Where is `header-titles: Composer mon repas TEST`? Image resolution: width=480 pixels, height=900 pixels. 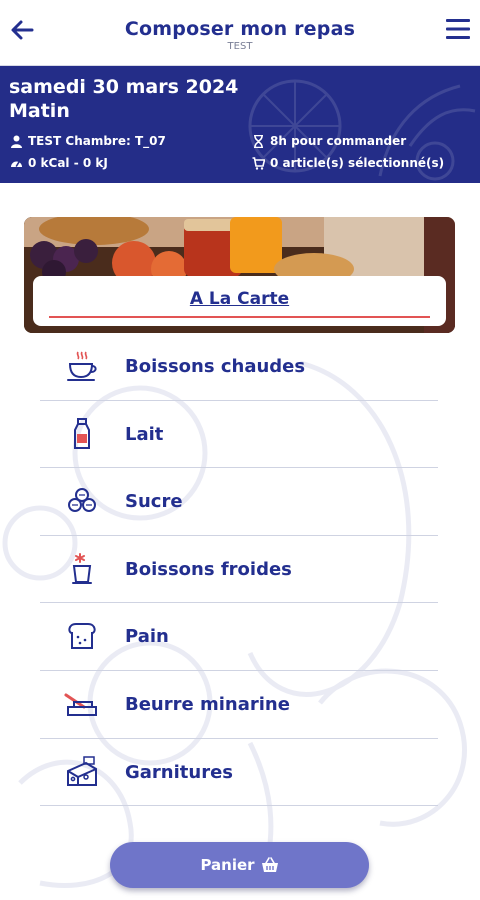
header-titles: Composer mon repas TEST is located at coordinates (240, 35).